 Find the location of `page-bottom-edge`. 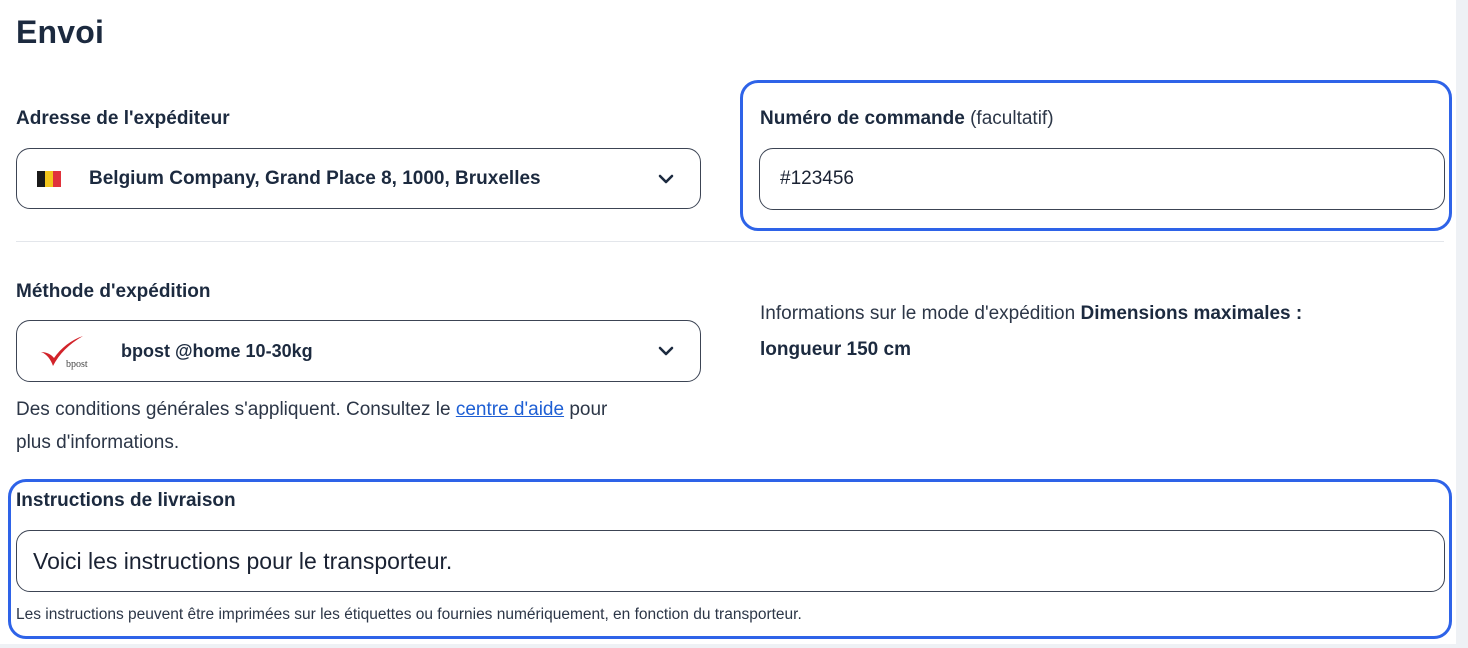

page-bottom-edge is located at coordinates (734, 646).